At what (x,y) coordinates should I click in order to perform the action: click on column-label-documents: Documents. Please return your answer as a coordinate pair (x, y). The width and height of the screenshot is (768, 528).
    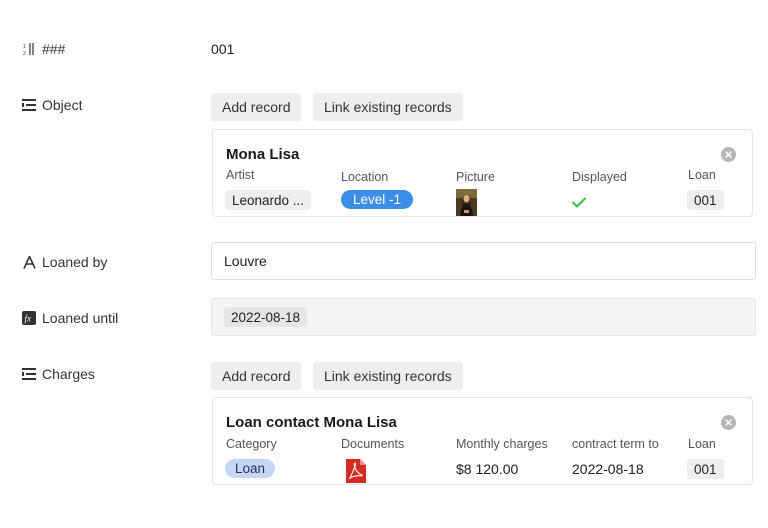
    Looking at the image, I should click on (373, 444).